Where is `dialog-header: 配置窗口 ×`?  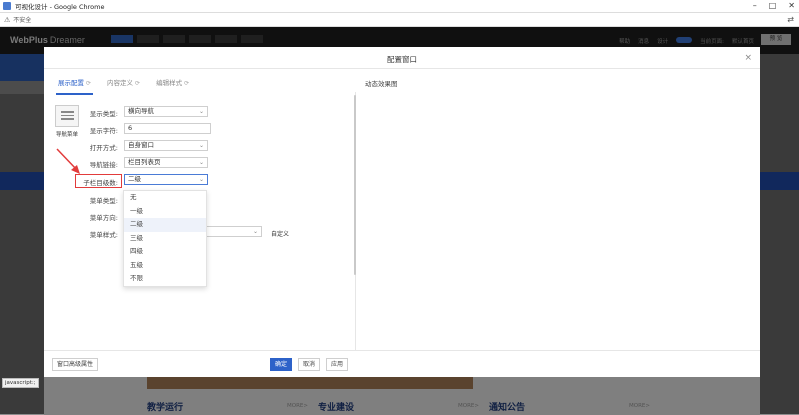
dialog-header: 配置窗口 × is located at coordinates (402, 58).